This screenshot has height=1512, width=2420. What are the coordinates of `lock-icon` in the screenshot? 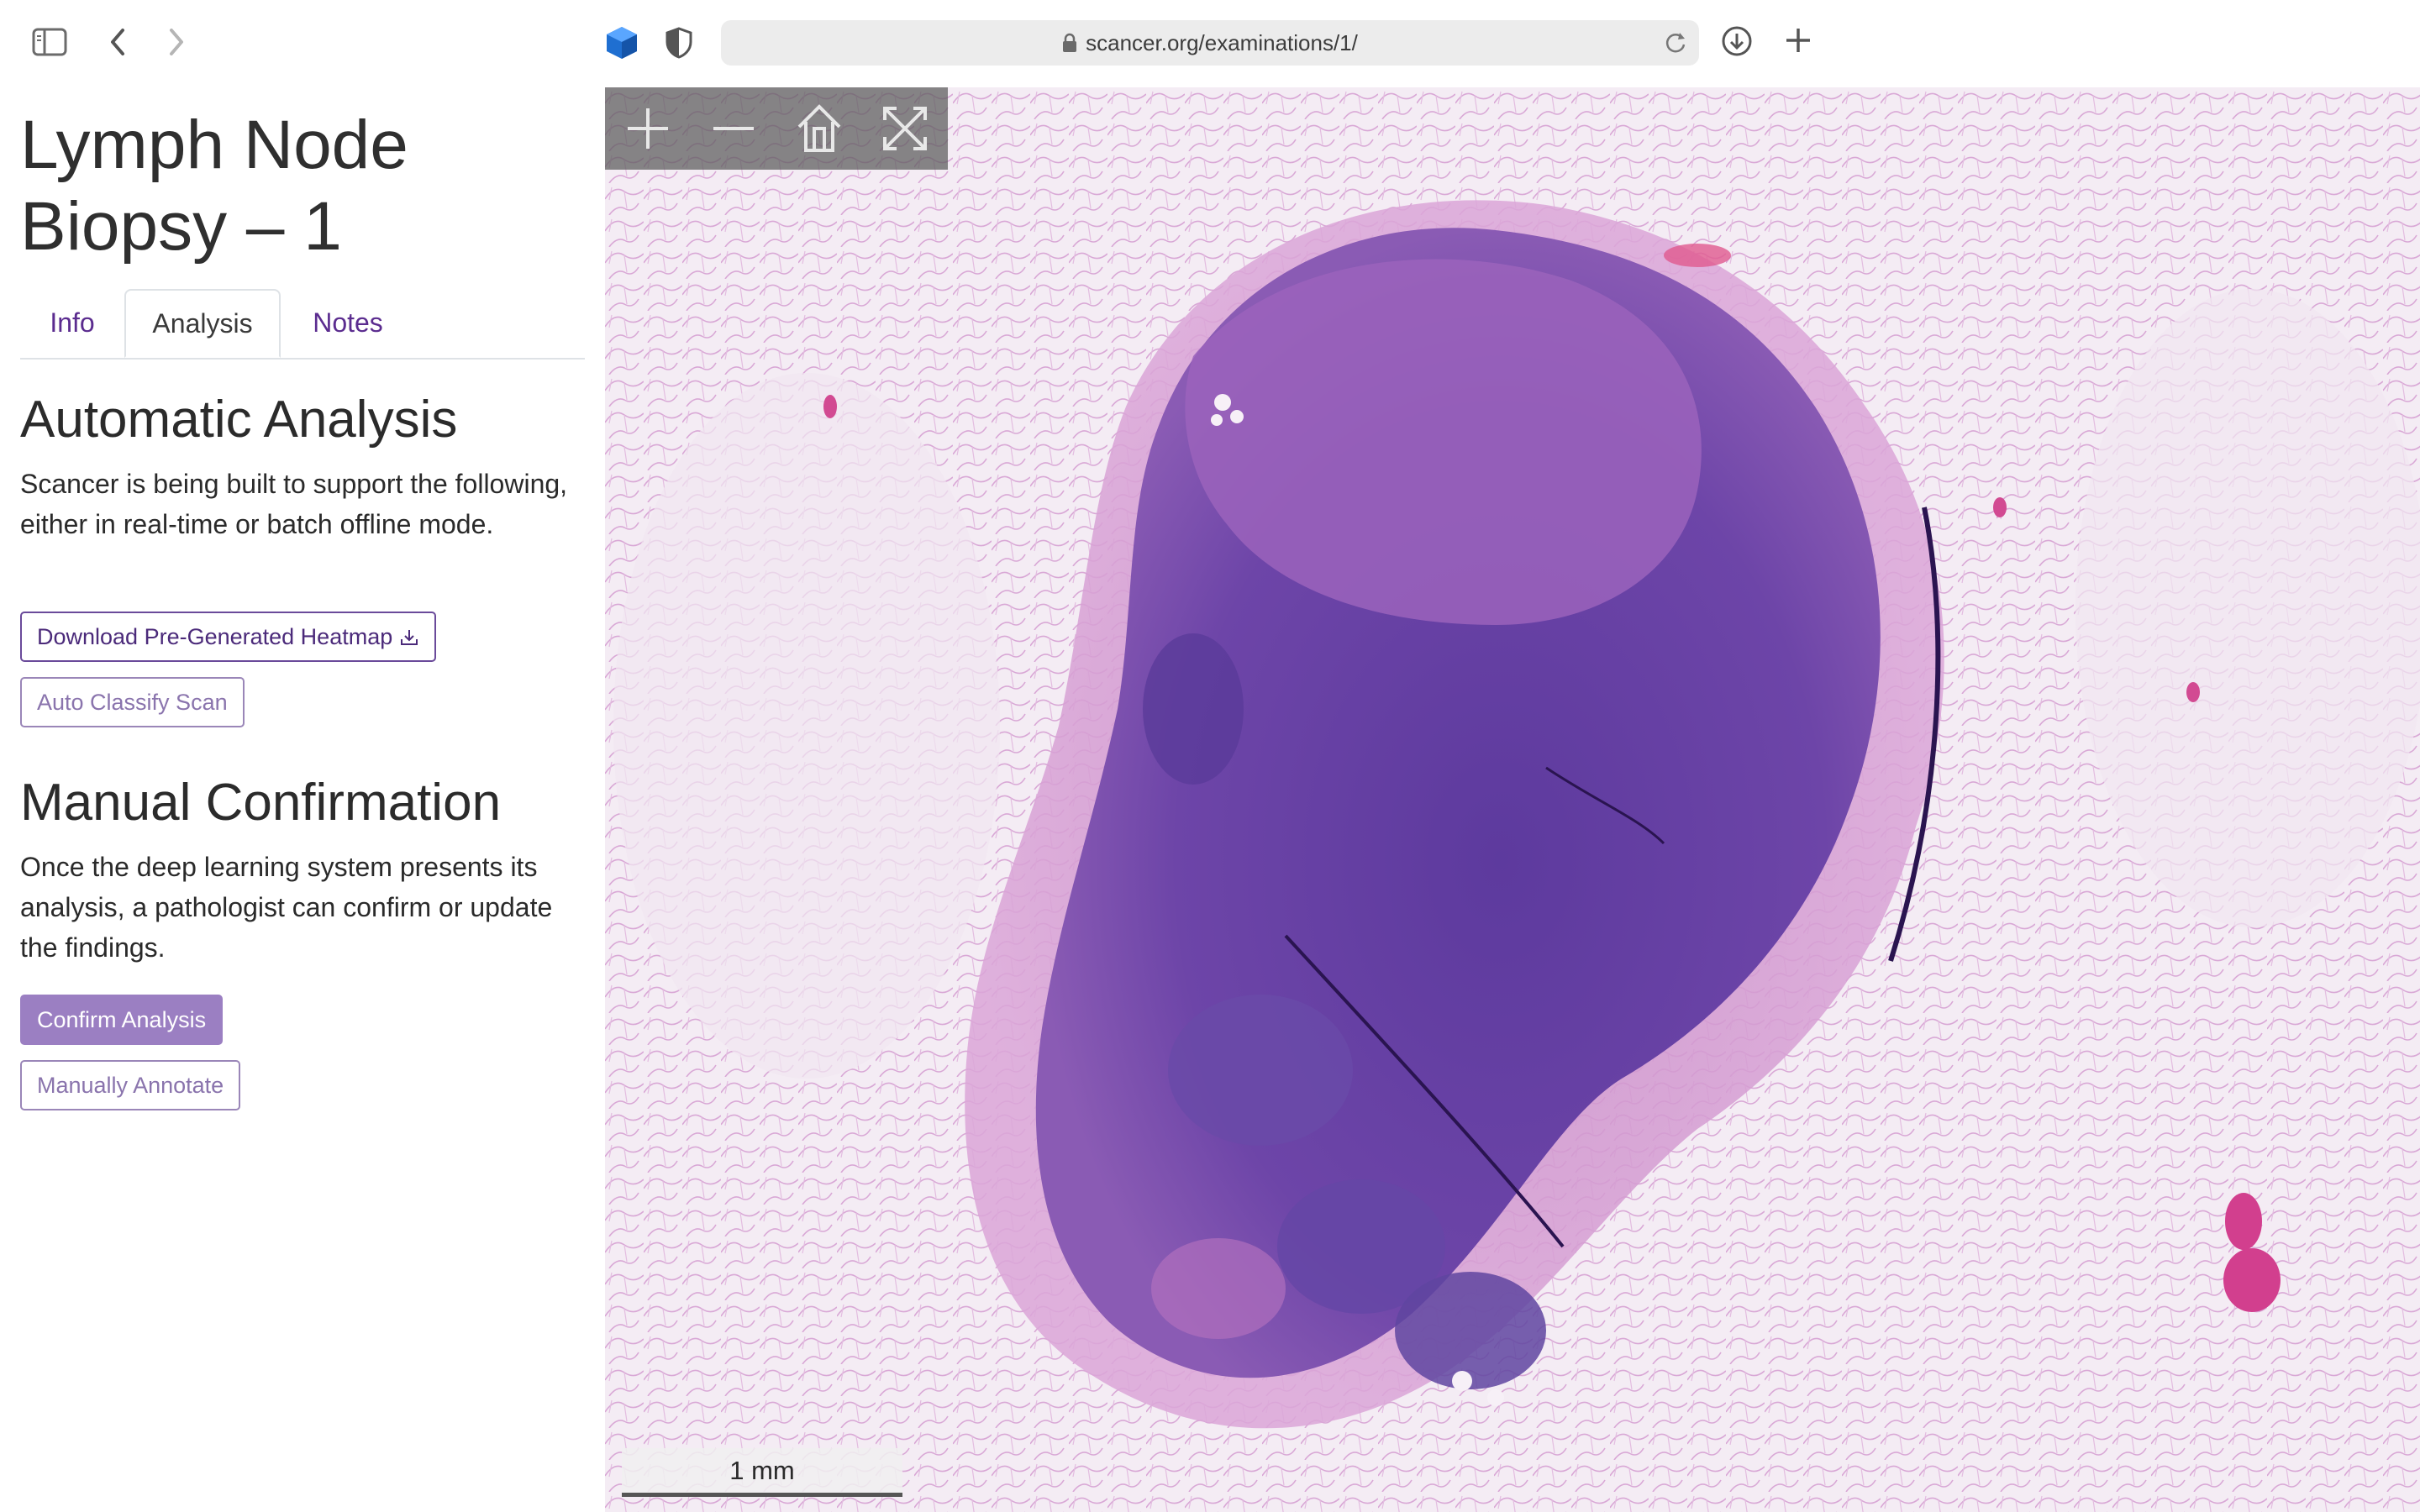 It's located at (1070, 42).